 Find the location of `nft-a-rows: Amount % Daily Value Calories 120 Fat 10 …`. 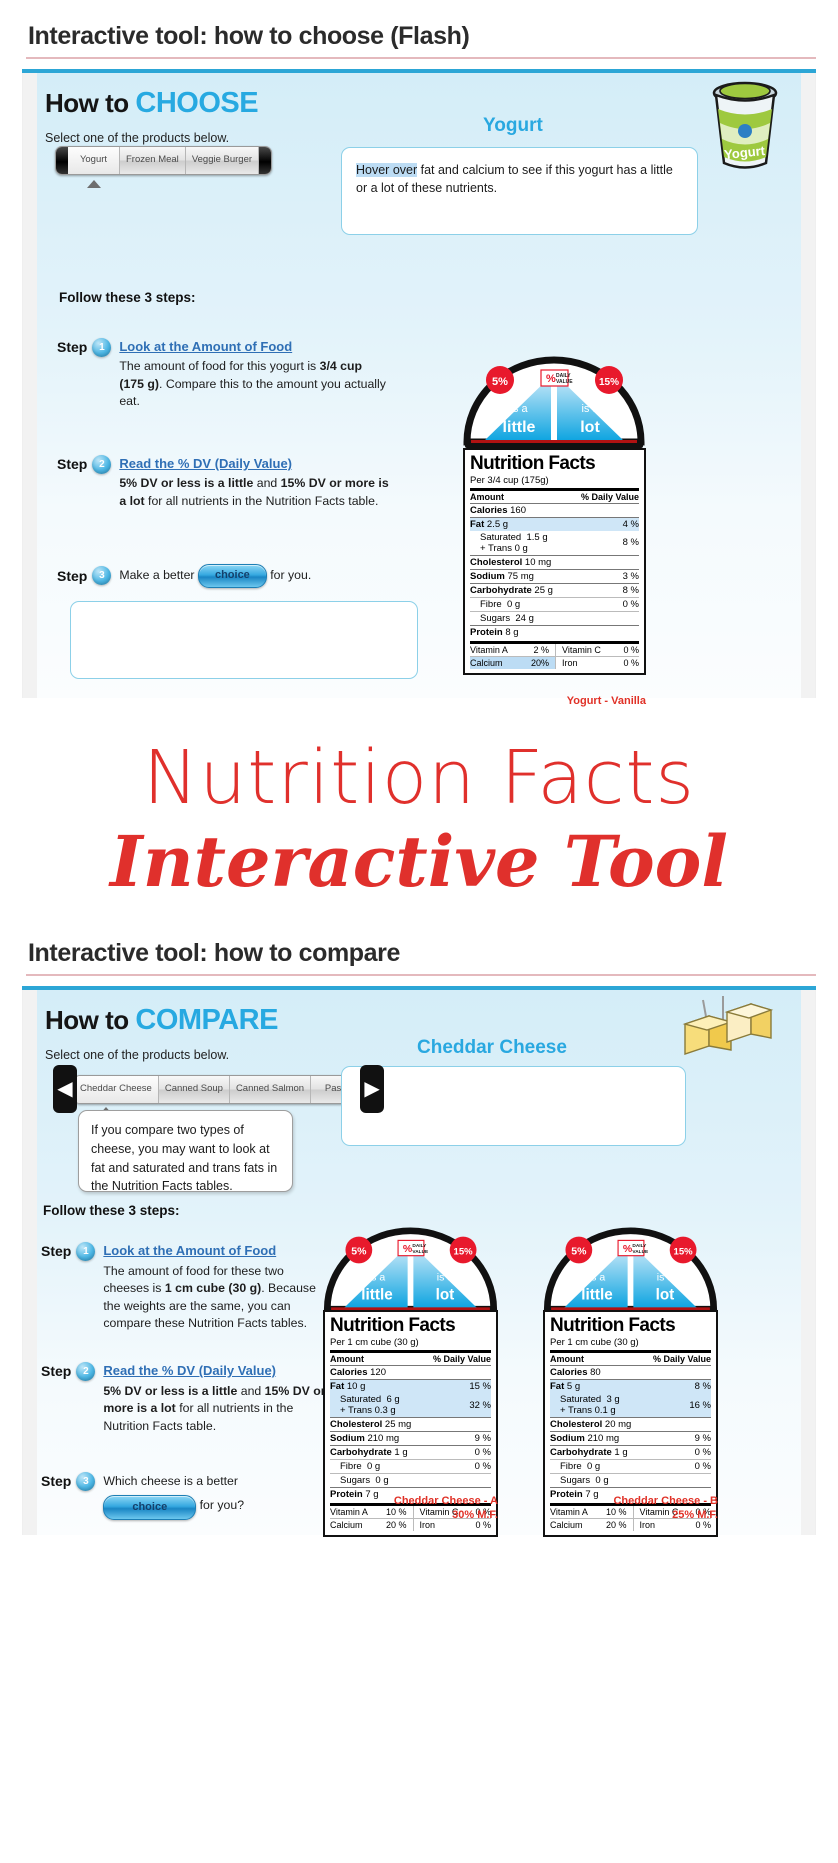

nft-a-rows: Amount % Daily Value Calories 120 Fat 10 … is located at coordinates (410, 1427).